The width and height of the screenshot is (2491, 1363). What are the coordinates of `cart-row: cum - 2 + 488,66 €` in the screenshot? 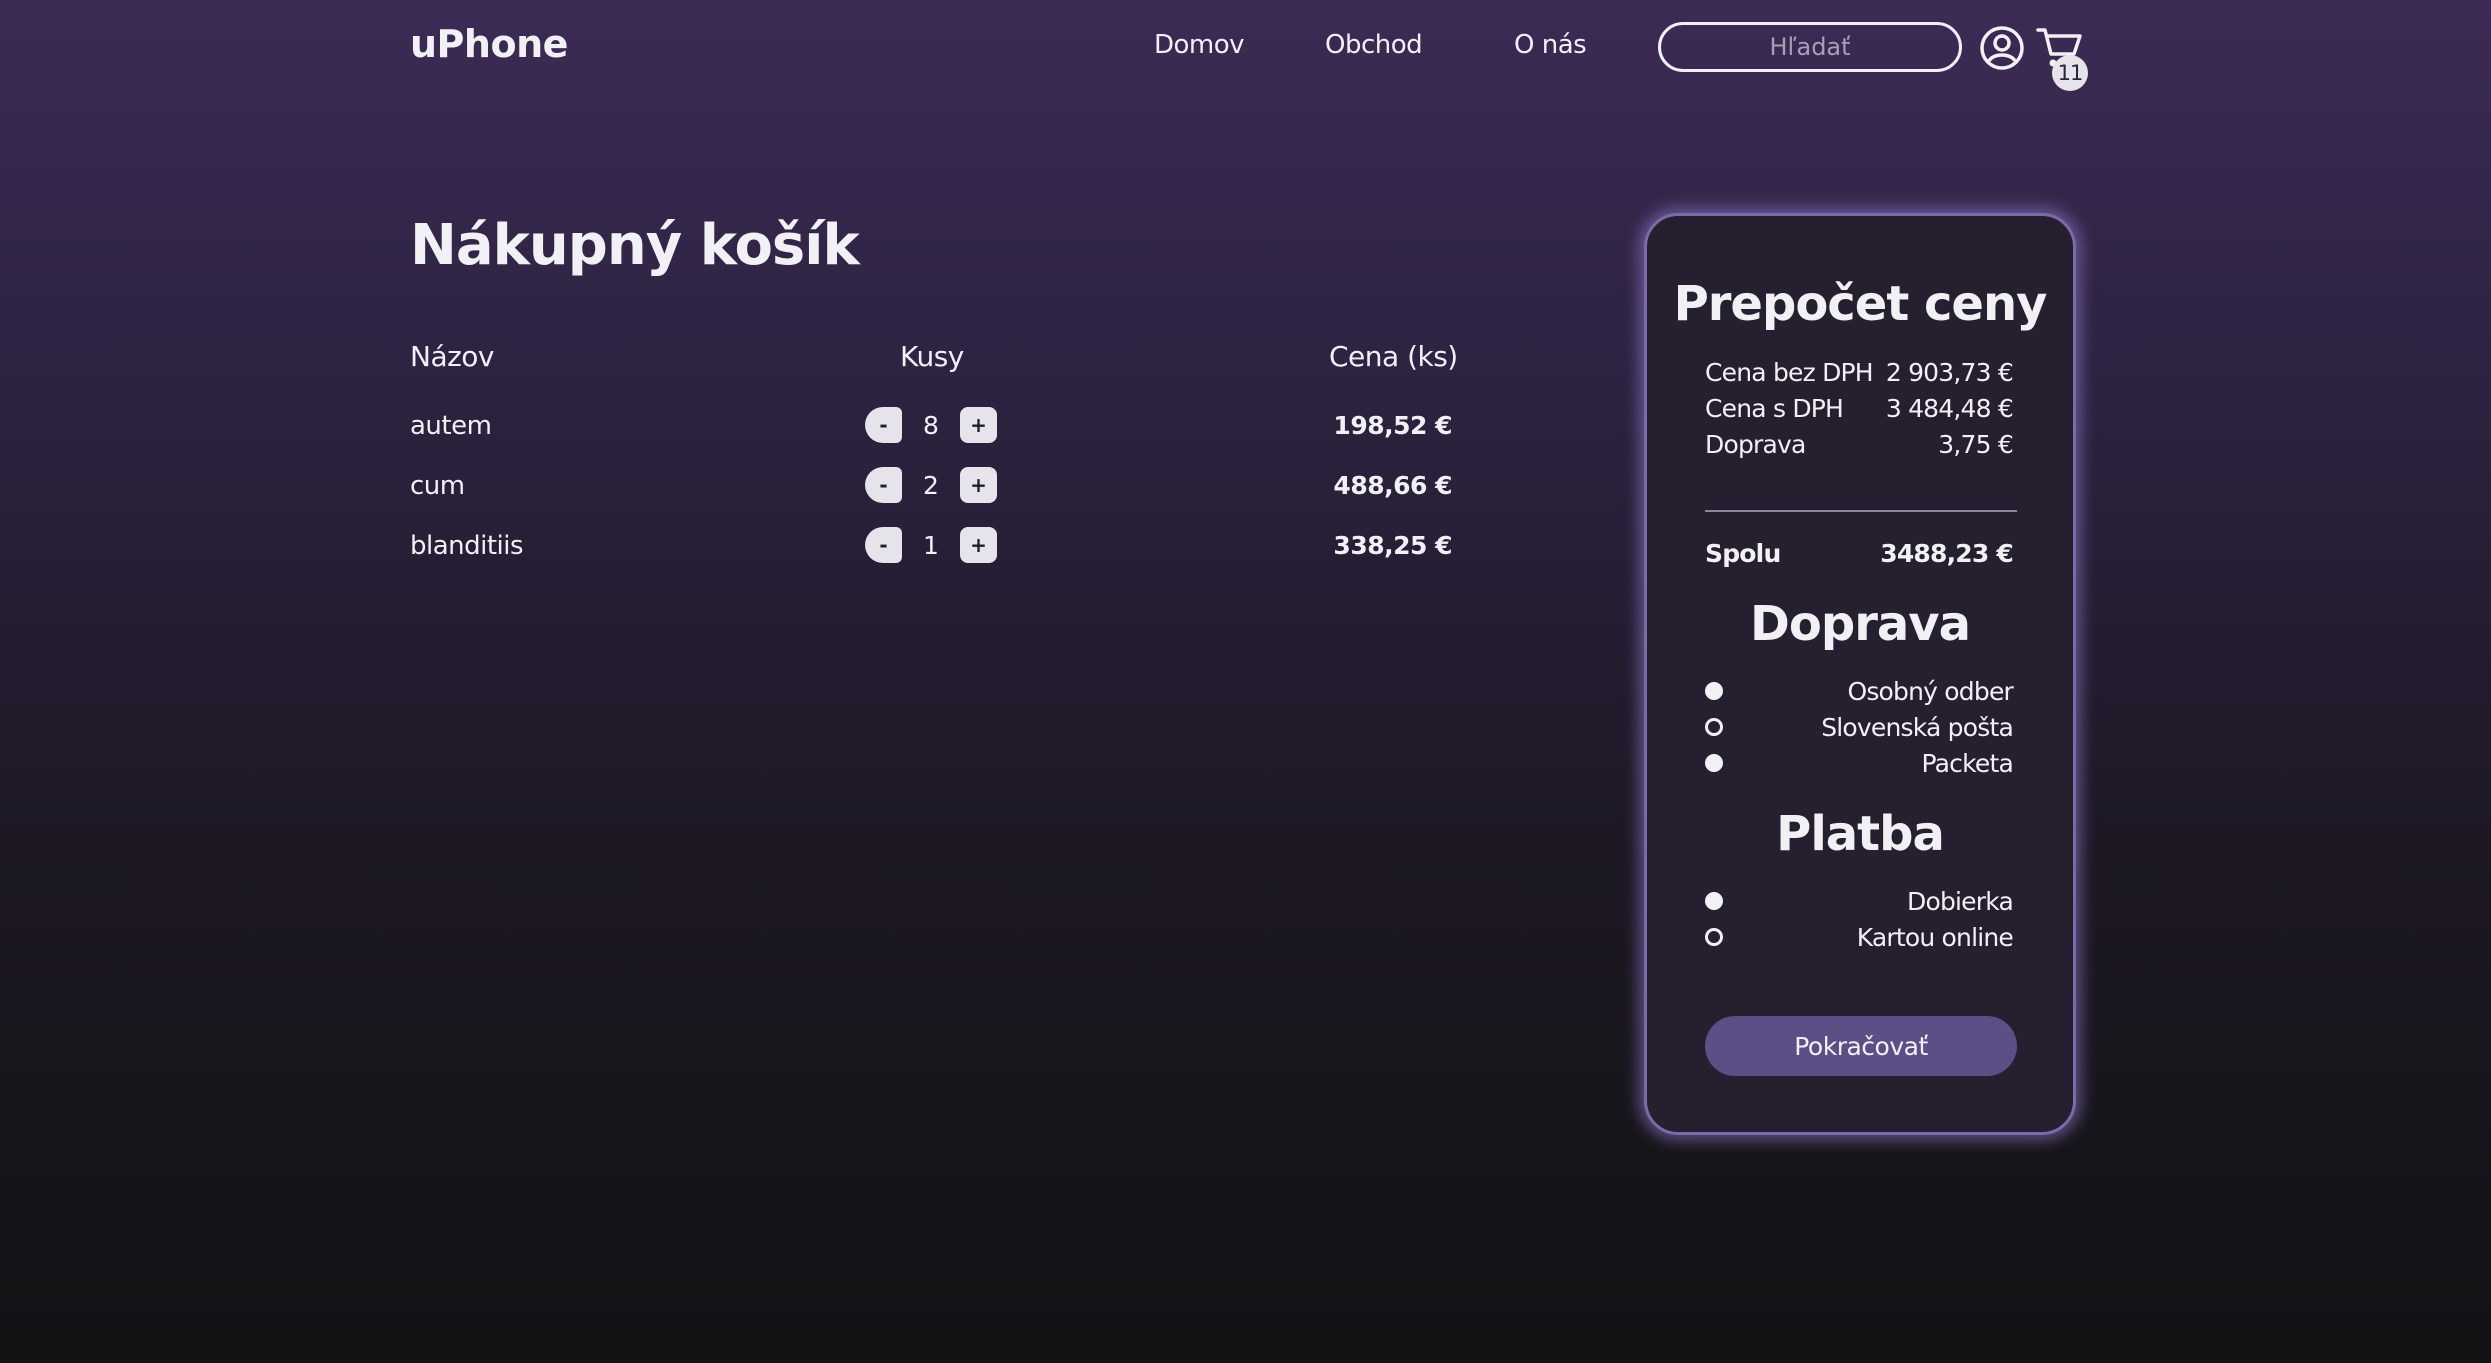 It's located at (931, 485).